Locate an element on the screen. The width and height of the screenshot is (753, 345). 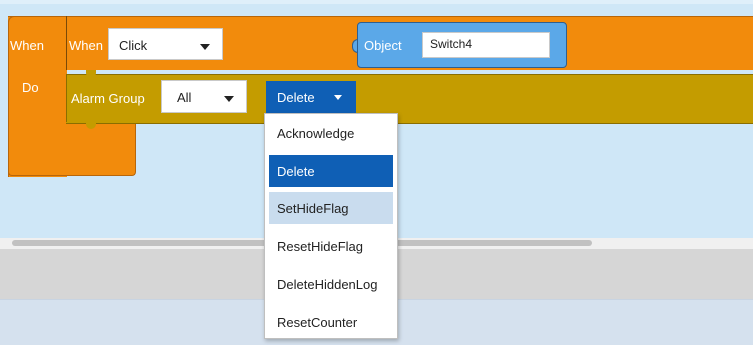
event-block-footer is located at coordinates (72, 149).